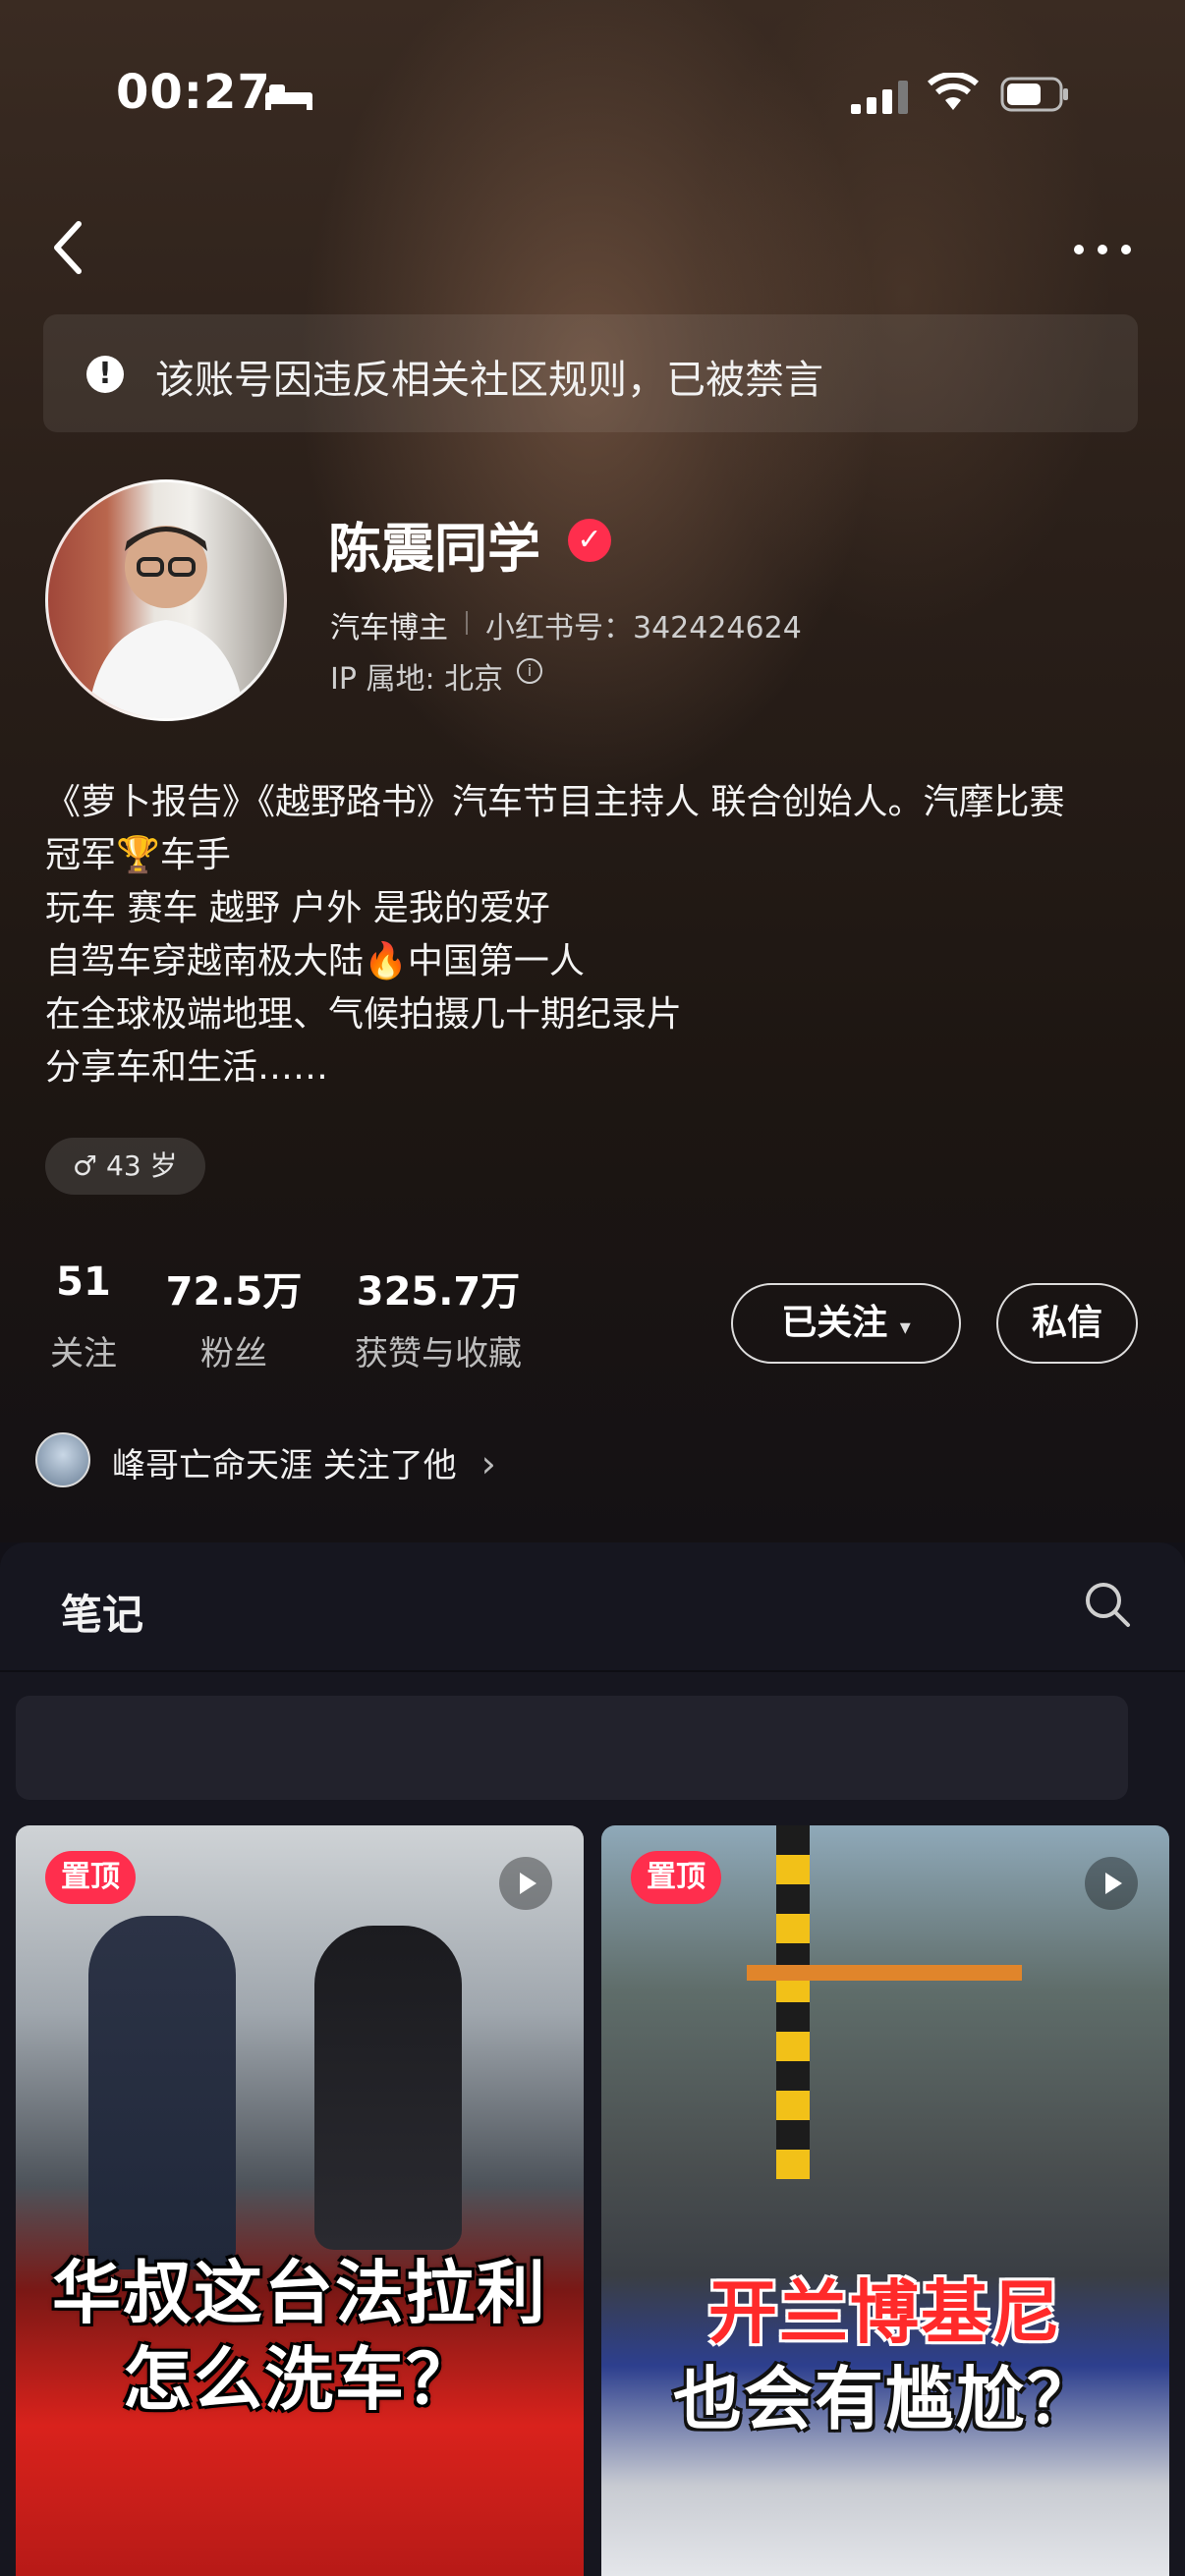 Image resolution: width=1185 pixels, height=2576 pixels. Describe the element at coordinates (555, 802) in the screenshot. I see `bio-line: 《萝卜报告》《越野路书》汽车节目主持人 联合创始人。汽摩比赛` at that location.